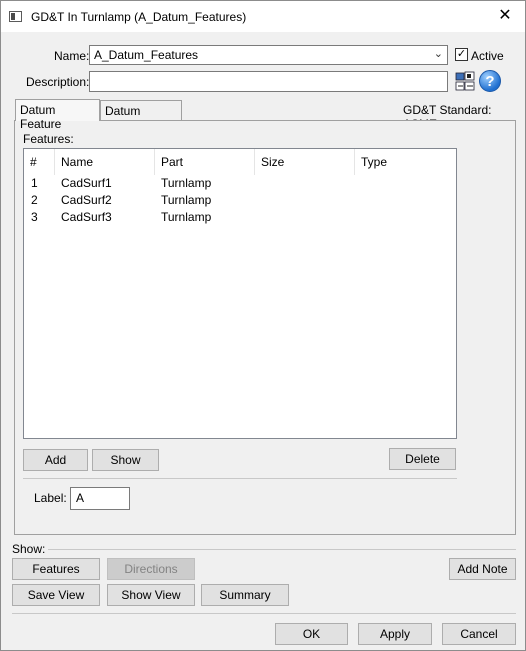 The height and width of the screenshot is (651, 526). What do you see at coordinates (505, 16) in the screenshot?
I see `close-button: ✕` at bounding box center [505, 16].